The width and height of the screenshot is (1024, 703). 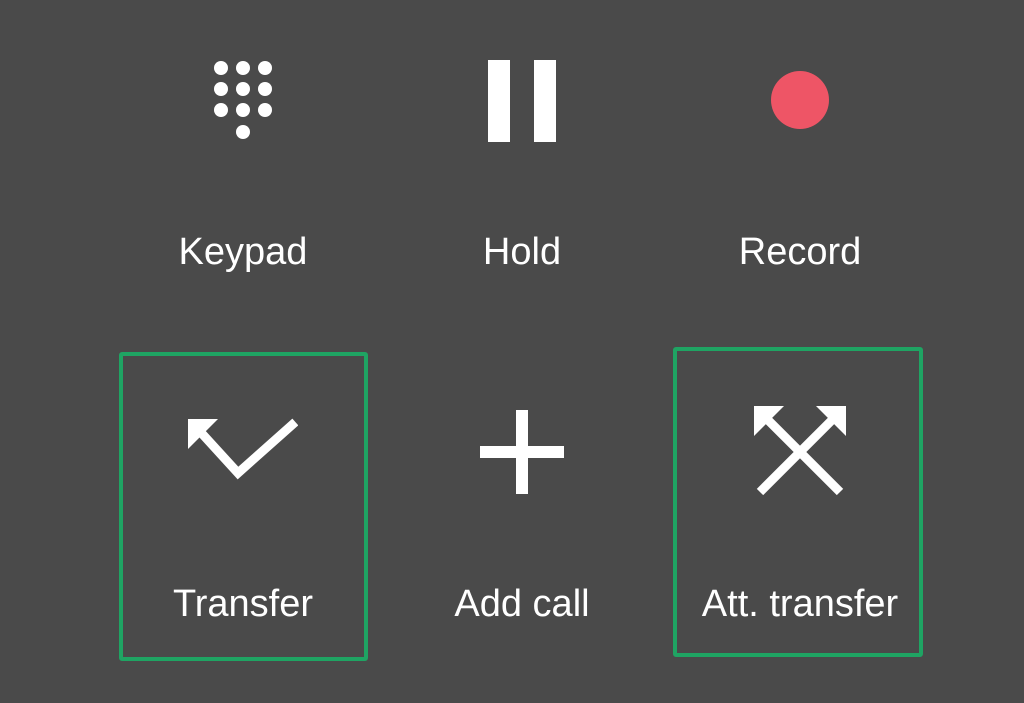 What do you see at coordinates (800, 100) in the screenshot?
I see `record-icon` at bounding box center [800, 100].